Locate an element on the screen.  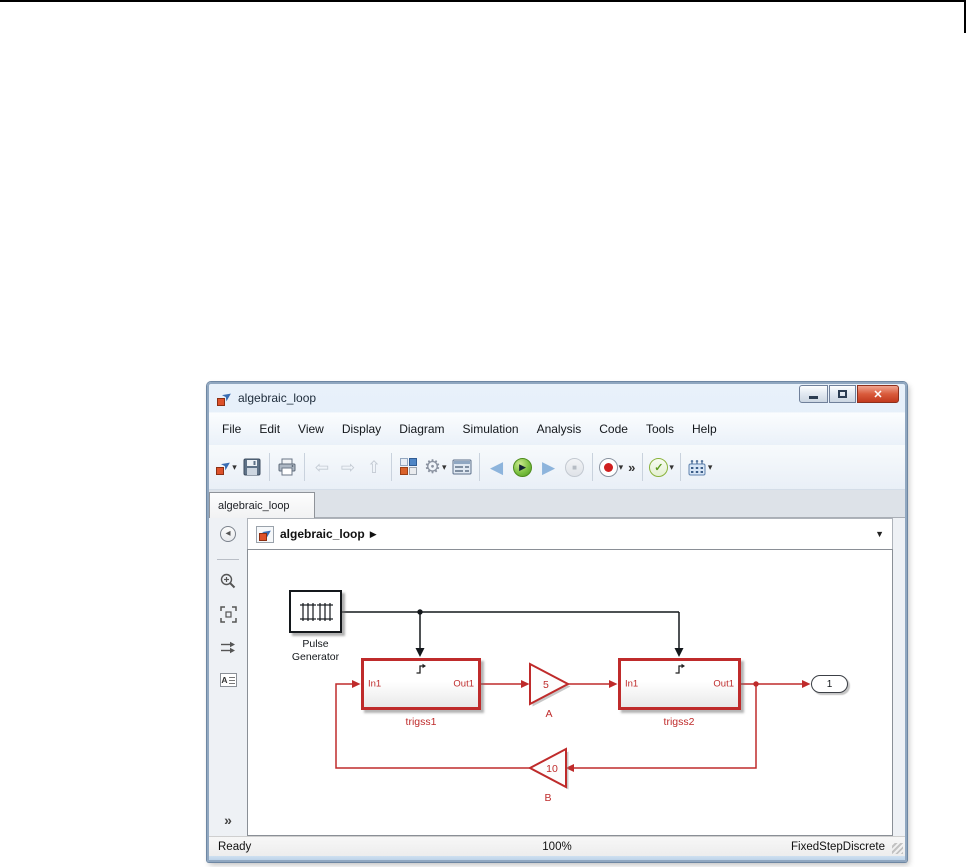
fit-to-view-button is located at coordinates (228, 614).